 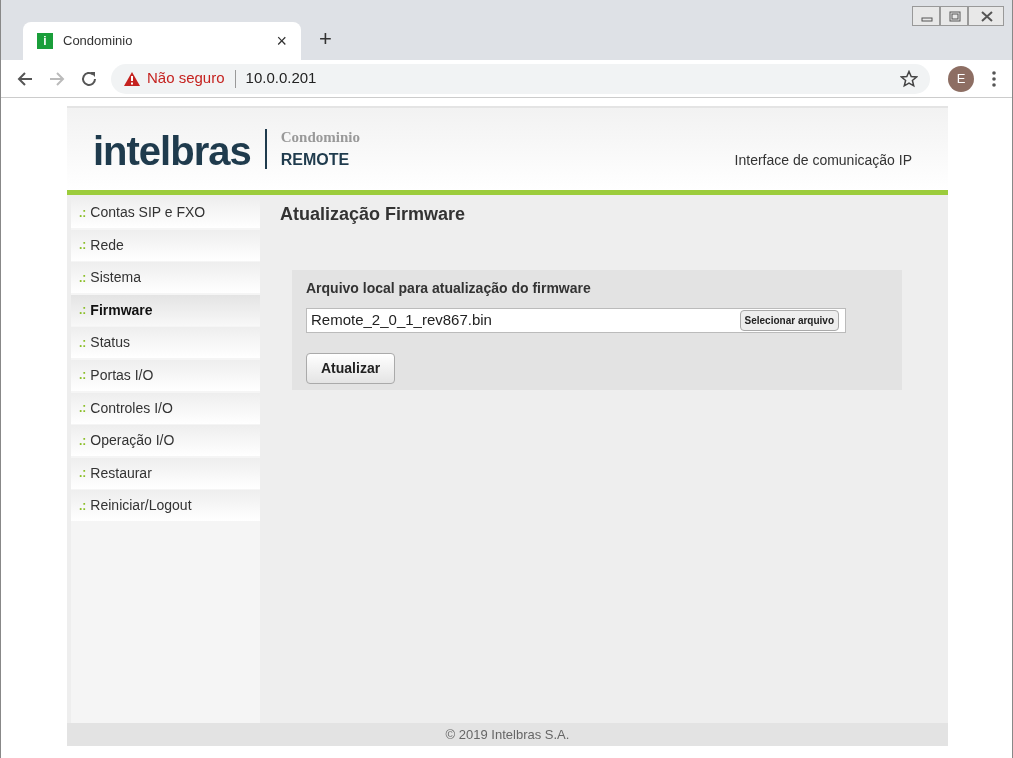 What do you see at coordinates (172, 151) in the screenshot?
I see `brand-logo: intelbras` at bounding box center [172, 151].